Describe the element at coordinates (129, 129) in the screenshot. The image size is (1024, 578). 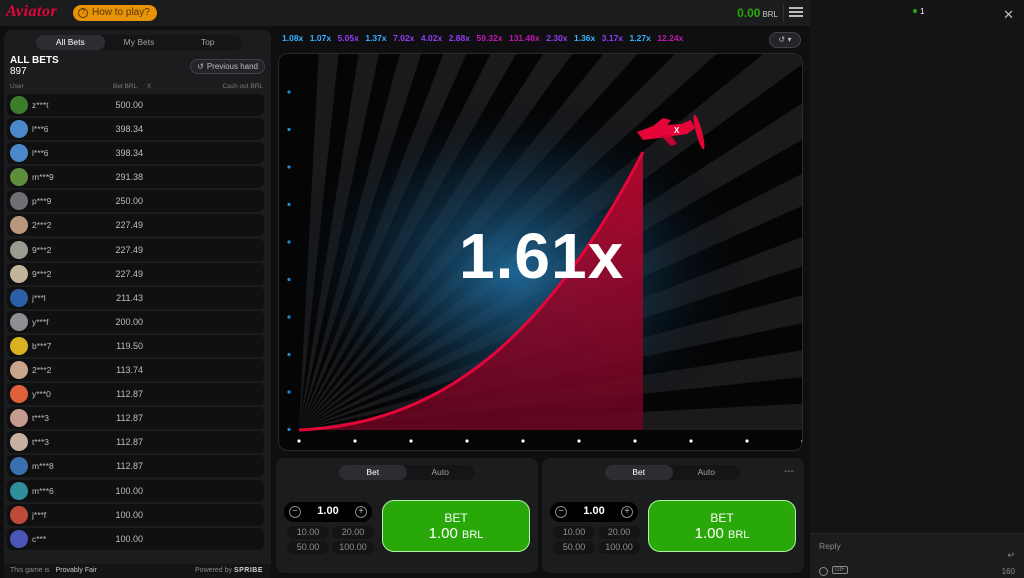
I see `bet-amount: 398.34` at that location.